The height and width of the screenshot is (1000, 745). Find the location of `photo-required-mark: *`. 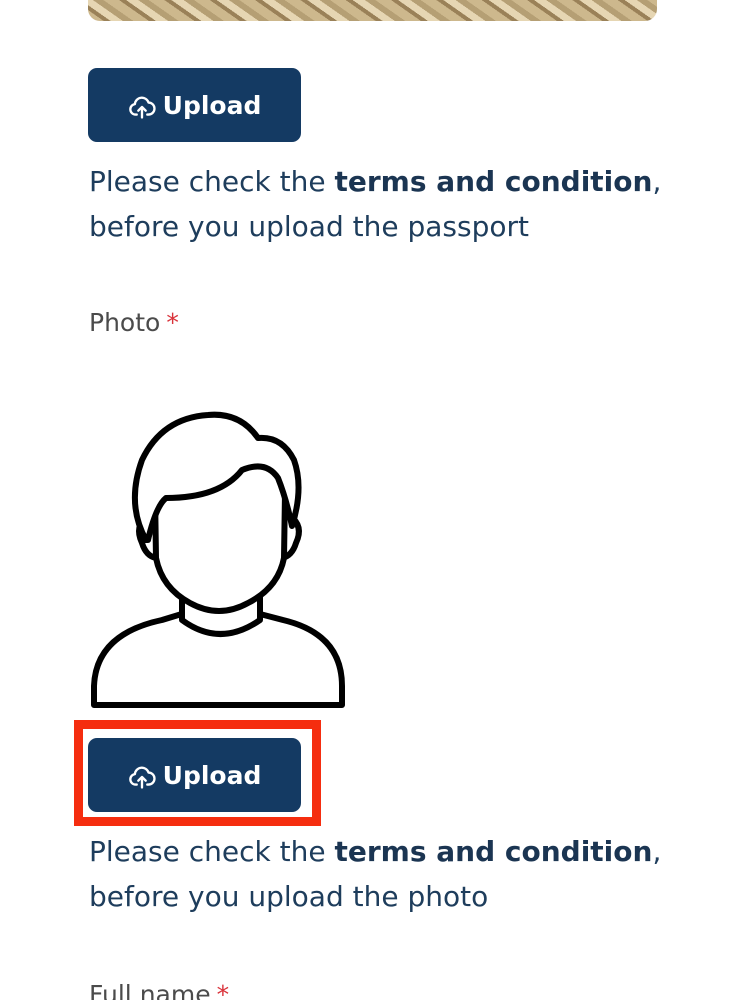

photo-required-mark: * is located at coordinates (172, 322).